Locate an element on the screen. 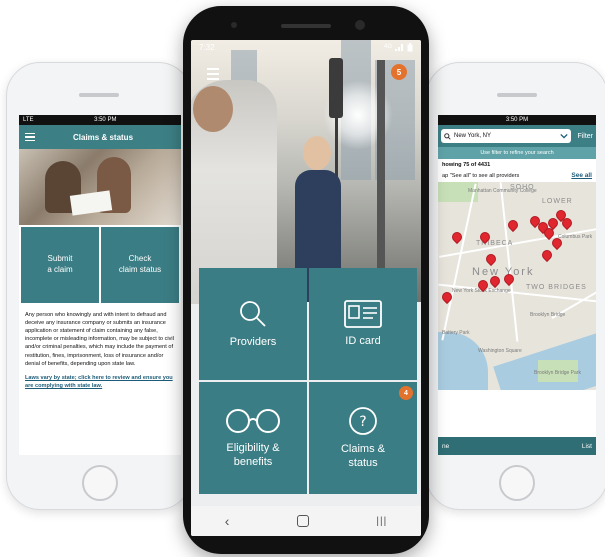 The image size is (605, 557). location-search-input: New York, NY is located at coordinates (506, 136).